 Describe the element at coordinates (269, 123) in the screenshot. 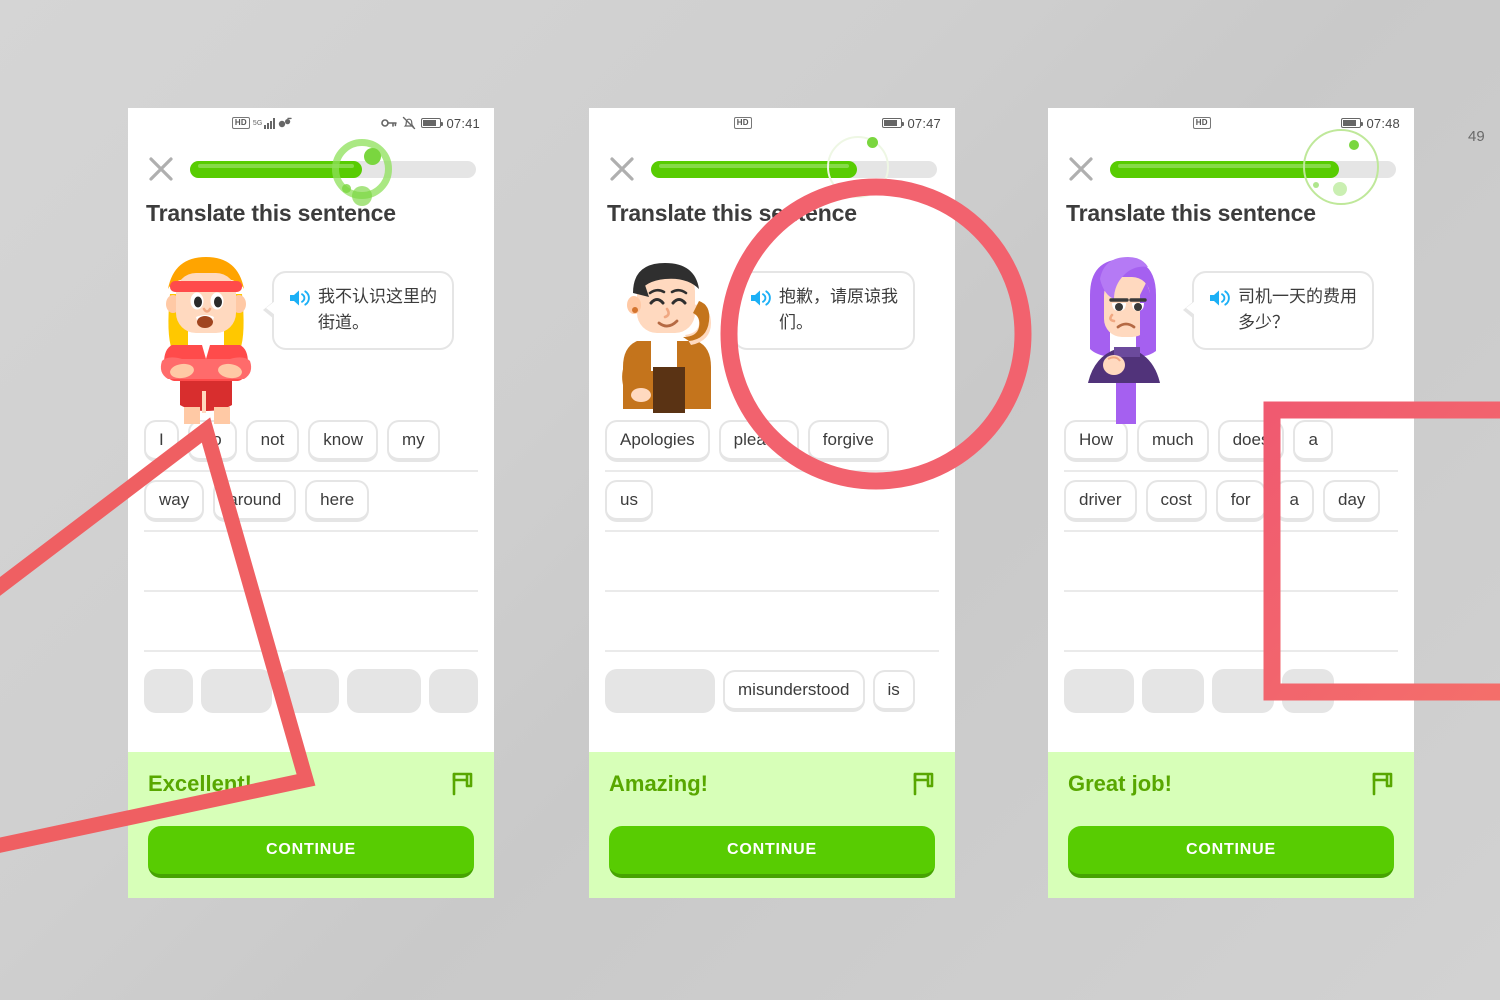

I see `signal-bars-icon` at that location.